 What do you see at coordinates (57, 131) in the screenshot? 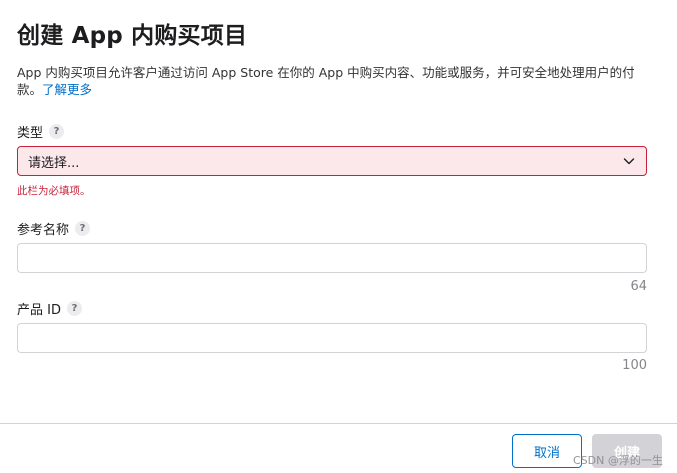
I see `type-help-icon: ?` at bounding box center [57, 131].